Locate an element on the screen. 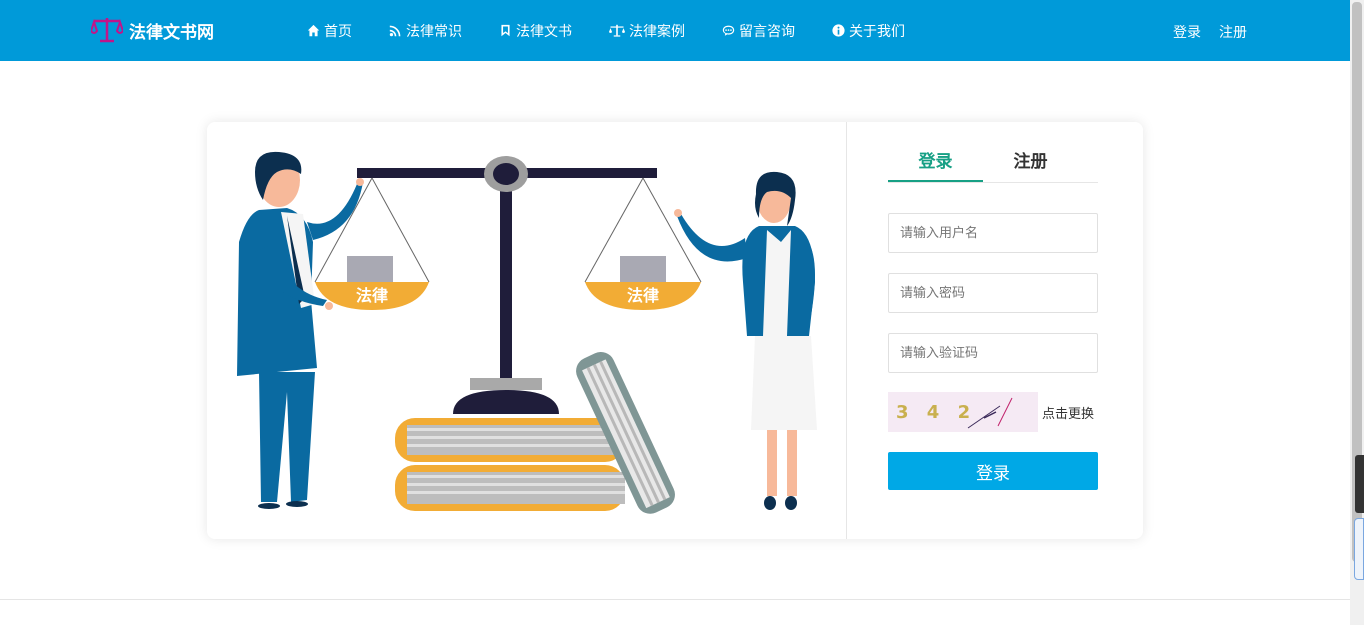  bookmark-icon is located at coordinates (505, 30).